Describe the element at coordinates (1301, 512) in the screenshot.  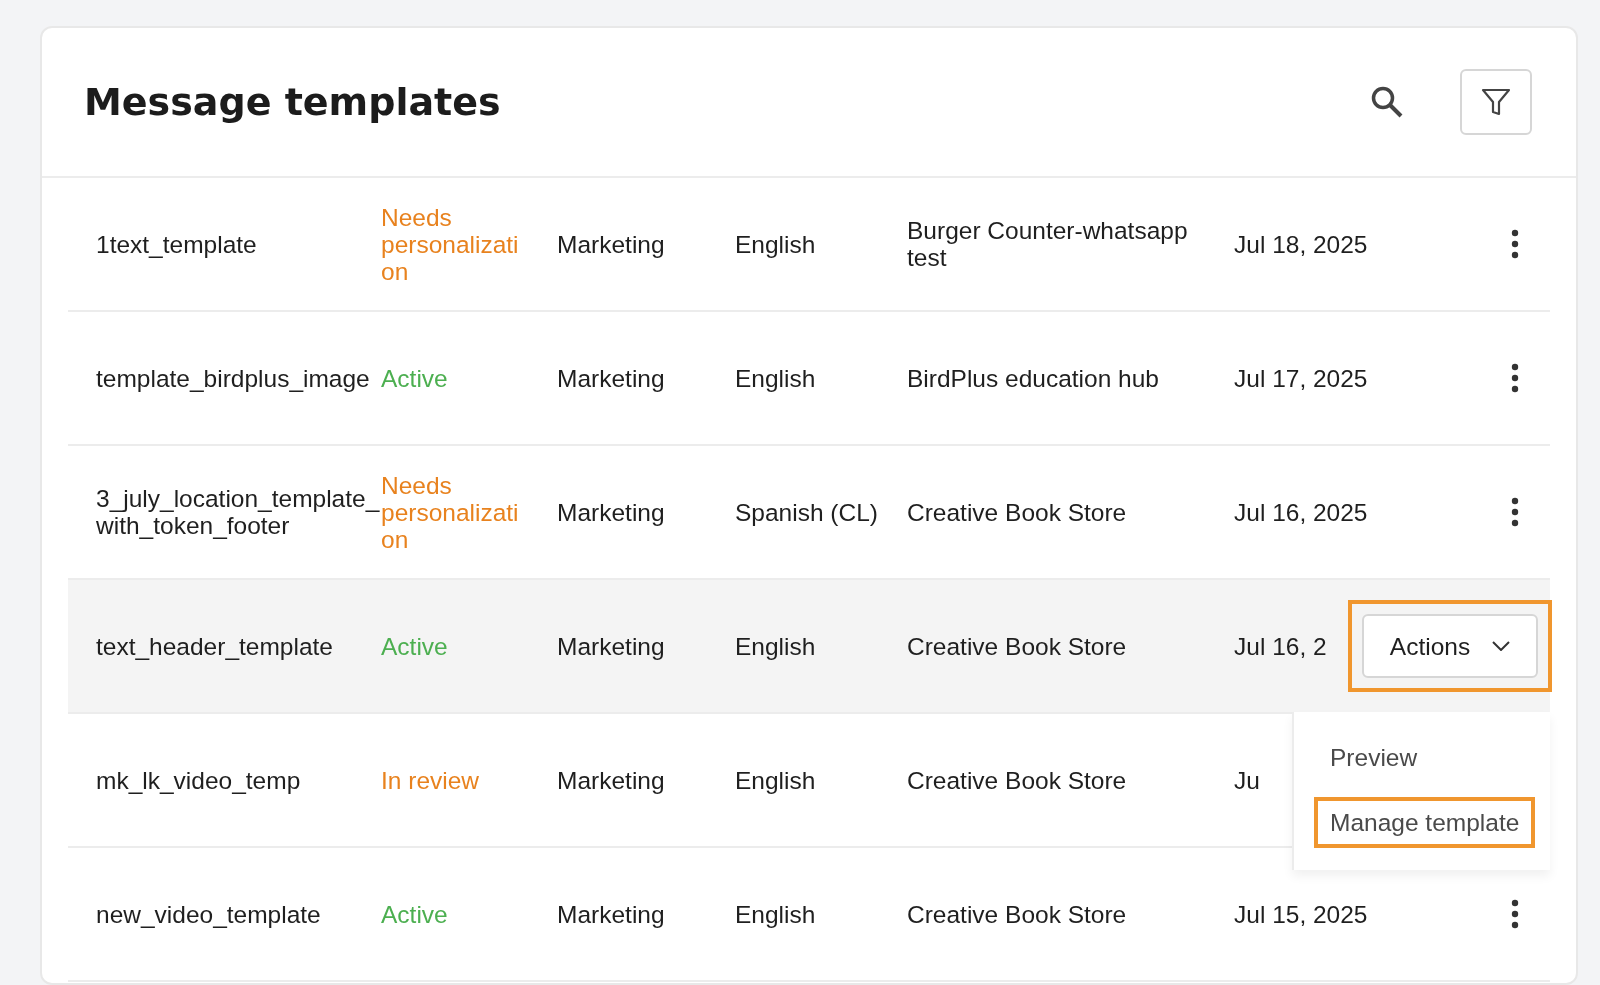
I see `date-text: Jul 16, 2025` at that location.